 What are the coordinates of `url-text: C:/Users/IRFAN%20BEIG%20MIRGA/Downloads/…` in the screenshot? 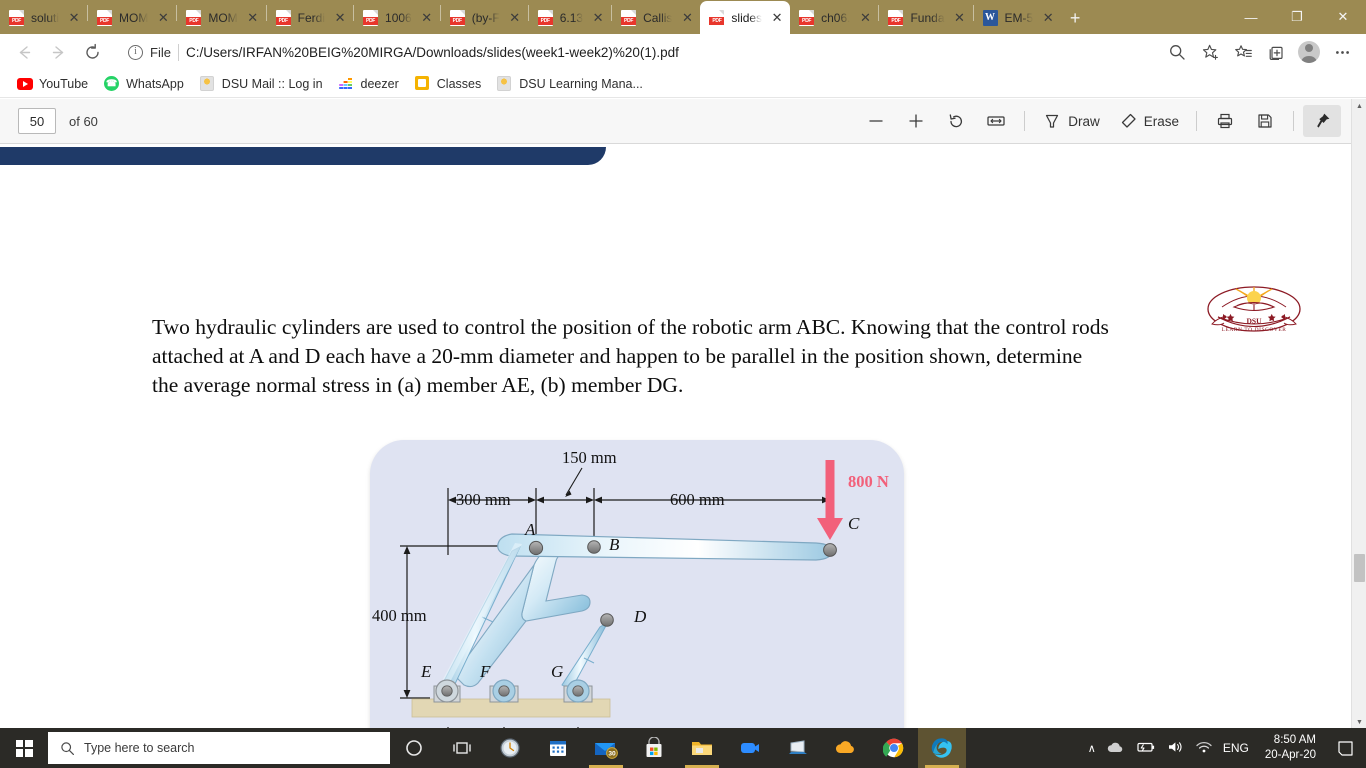 It's located at (432, 52).